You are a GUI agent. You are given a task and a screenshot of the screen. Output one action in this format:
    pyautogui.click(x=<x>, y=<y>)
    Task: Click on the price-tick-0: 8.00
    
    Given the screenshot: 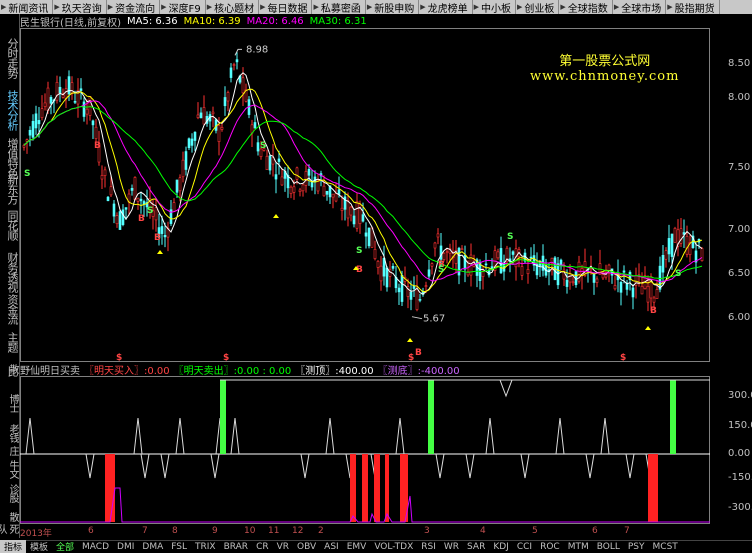 What is the action you would take?
    pyautogui.click(x=739, y=97)
    